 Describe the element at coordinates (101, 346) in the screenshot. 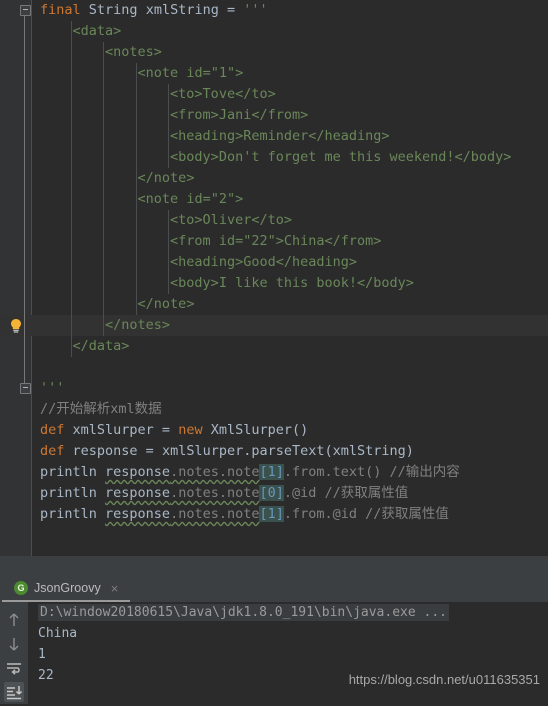

I see `code-token: </data>` at that location.